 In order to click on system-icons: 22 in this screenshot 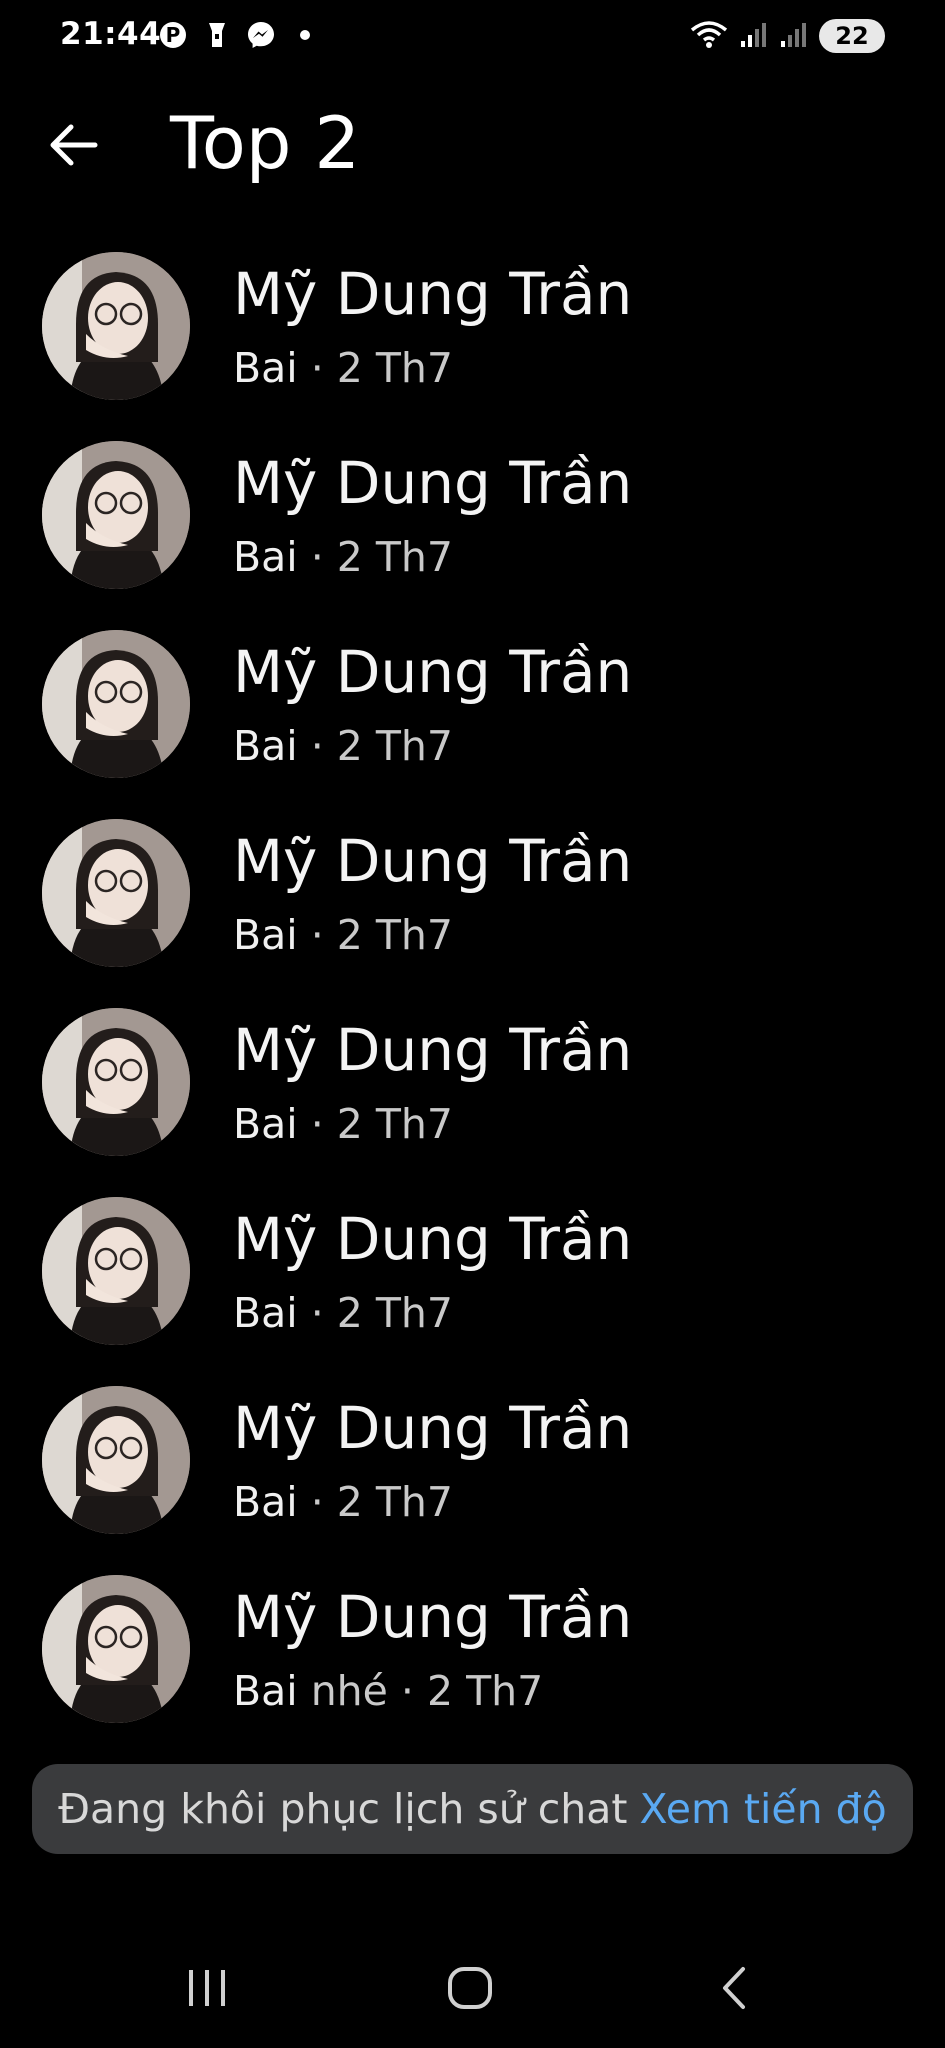, I will do `click(787, 36)`.